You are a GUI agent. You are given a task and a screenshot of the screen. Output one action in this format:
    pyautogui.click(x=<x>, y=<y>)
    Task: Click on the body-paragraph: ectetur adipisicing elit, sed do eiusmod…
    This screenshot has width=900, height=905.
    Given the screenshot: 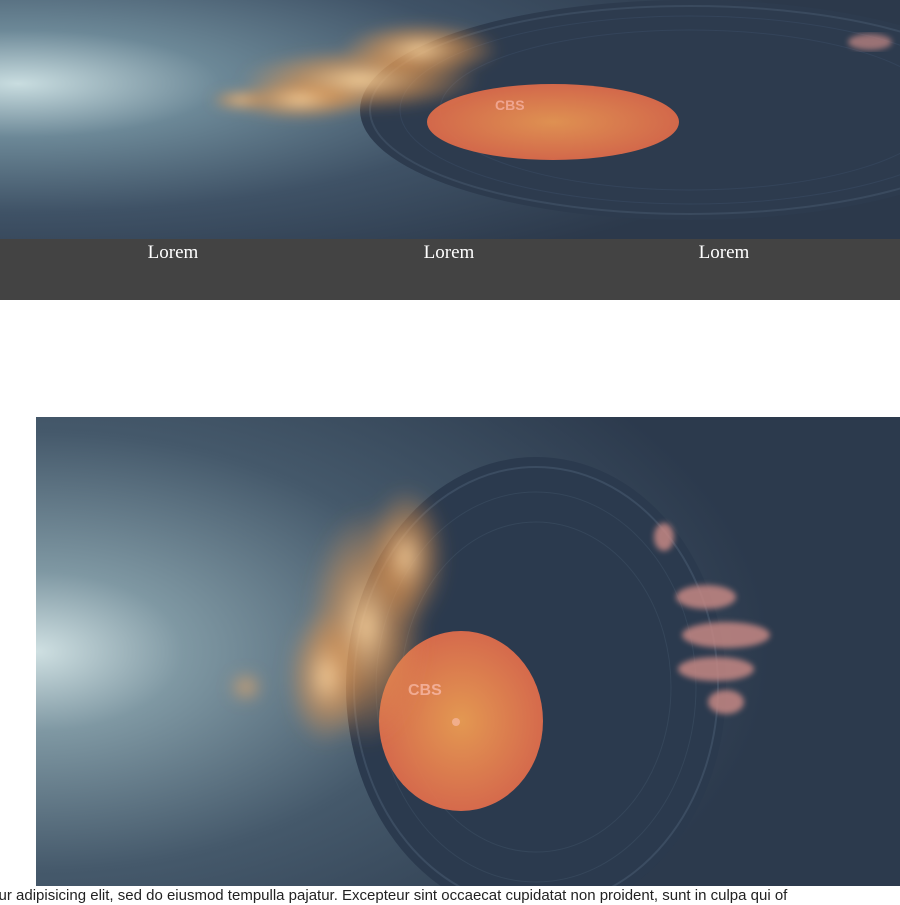 What is the action you would take?
    pyautogui.click(x=394, y=895)
    